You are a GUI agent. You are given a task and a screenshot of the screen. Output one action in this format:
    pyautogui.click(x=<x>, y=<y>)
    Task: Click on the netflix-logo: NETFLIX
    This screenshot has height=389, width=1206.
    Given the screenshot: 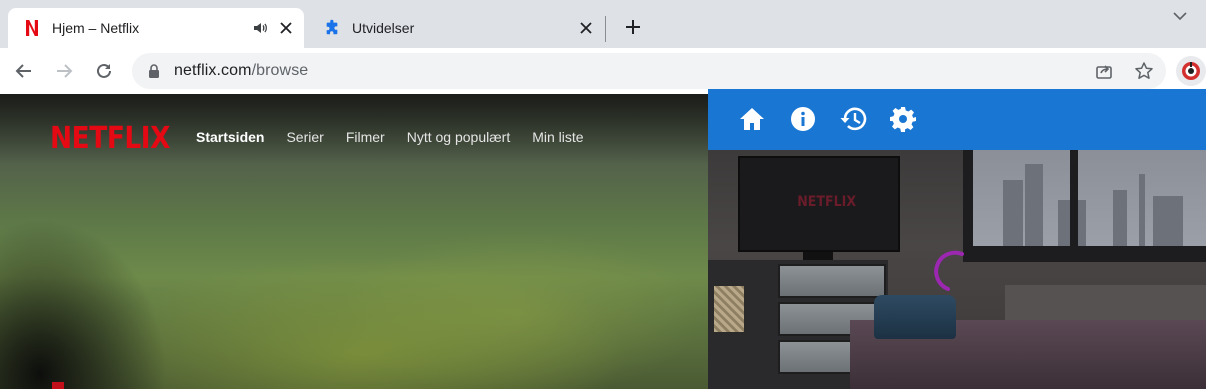 What is the action you would take?
    pyautogui.click(x=110, y=138)
    